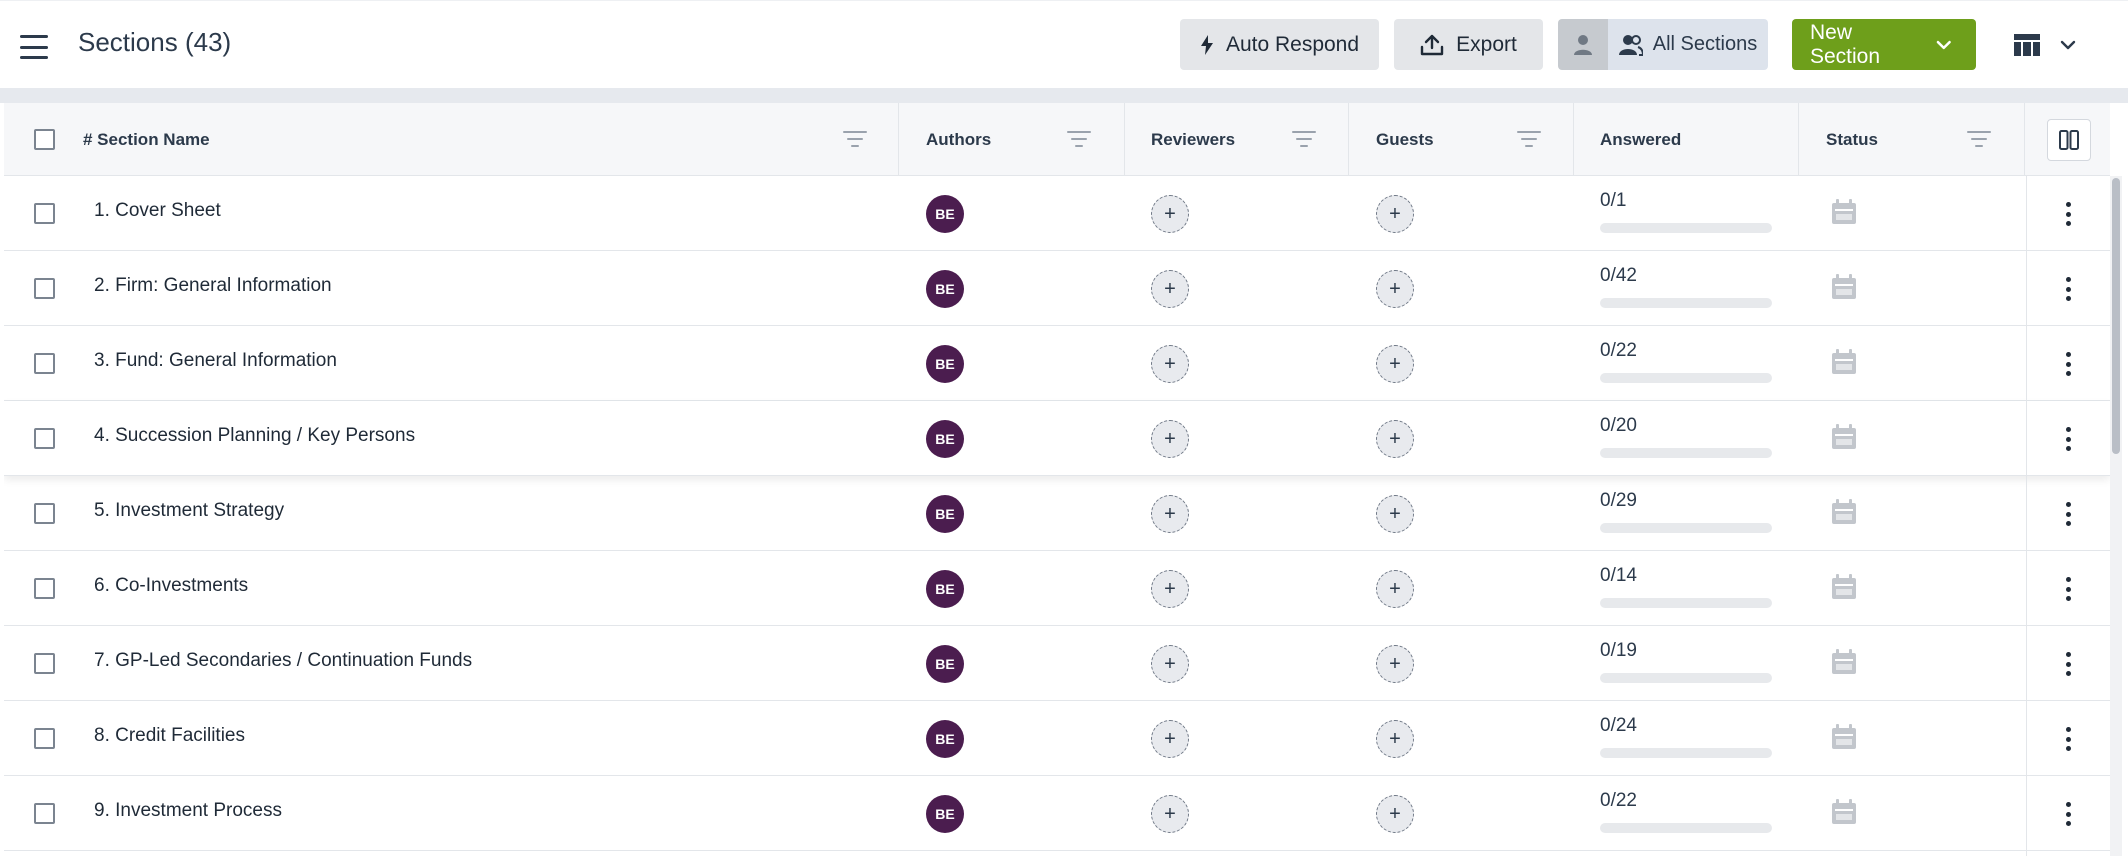  I want to click on select-all-checkbox, so click(44, 139).